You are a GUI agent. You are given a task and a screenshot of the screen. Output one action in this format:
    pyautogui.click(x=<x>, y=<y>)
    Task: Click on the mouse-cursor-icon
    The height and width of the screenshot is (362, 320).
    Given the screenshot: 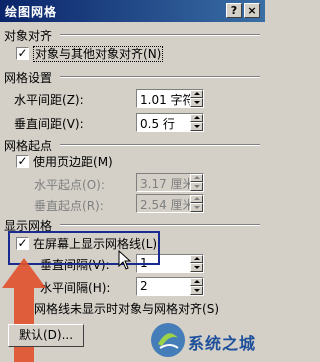 What is the action you would take?
    pyautogui.click(x=125, y=260)
    